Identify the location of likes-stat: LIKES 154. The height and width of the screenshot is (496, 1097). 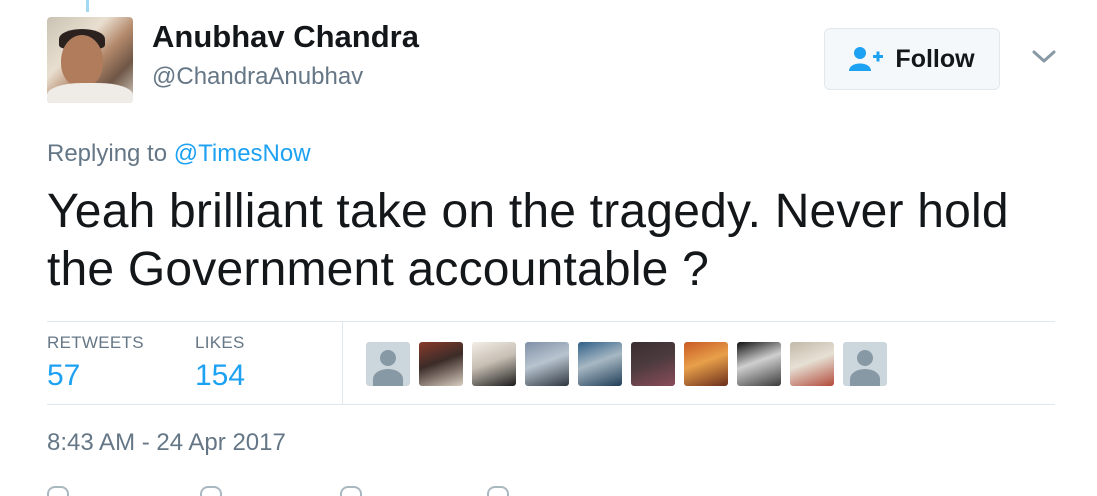
(220, 363).